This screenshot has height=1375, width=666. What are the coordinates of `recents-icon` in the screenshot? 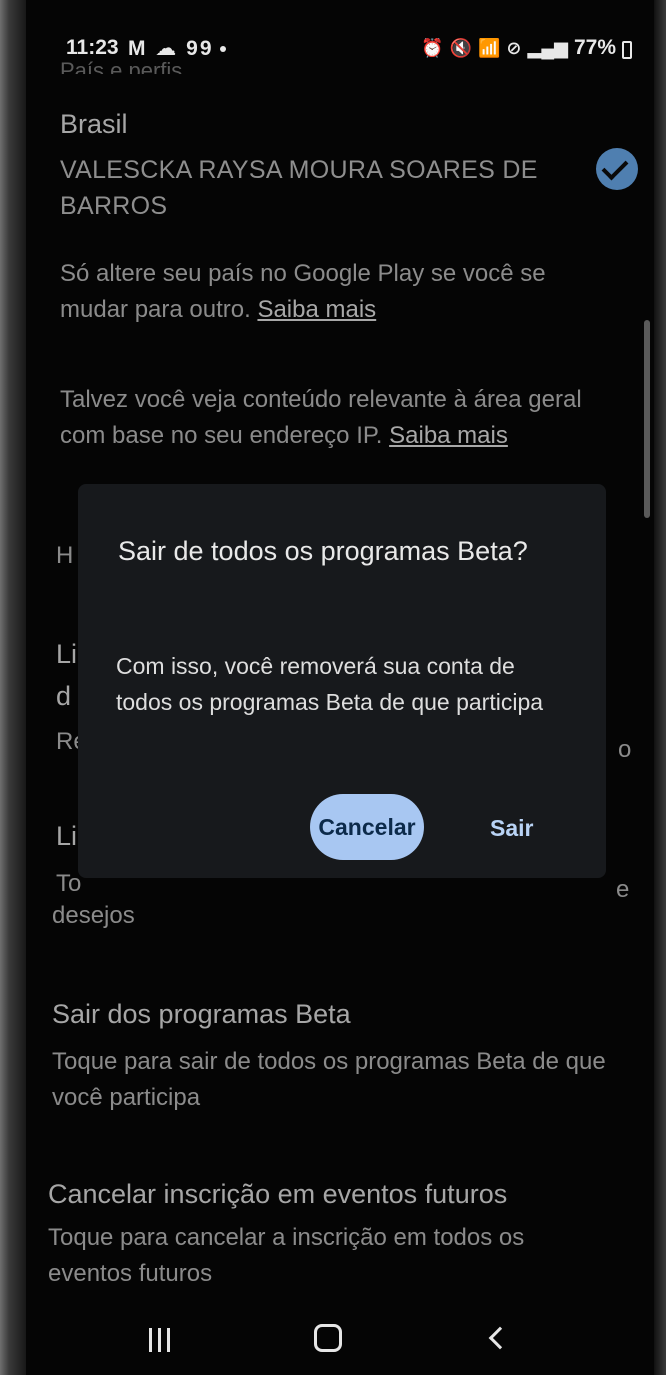 It's located at (159, 1340).